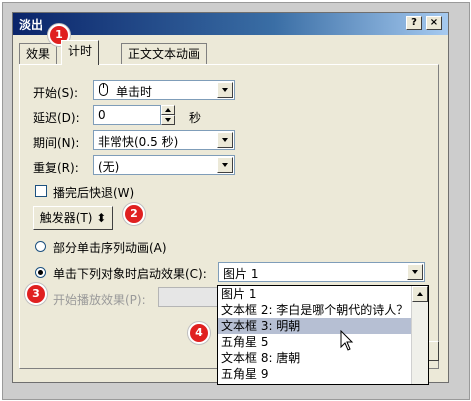  I want to click on mouse-cursor-icon, so click(347, 342).